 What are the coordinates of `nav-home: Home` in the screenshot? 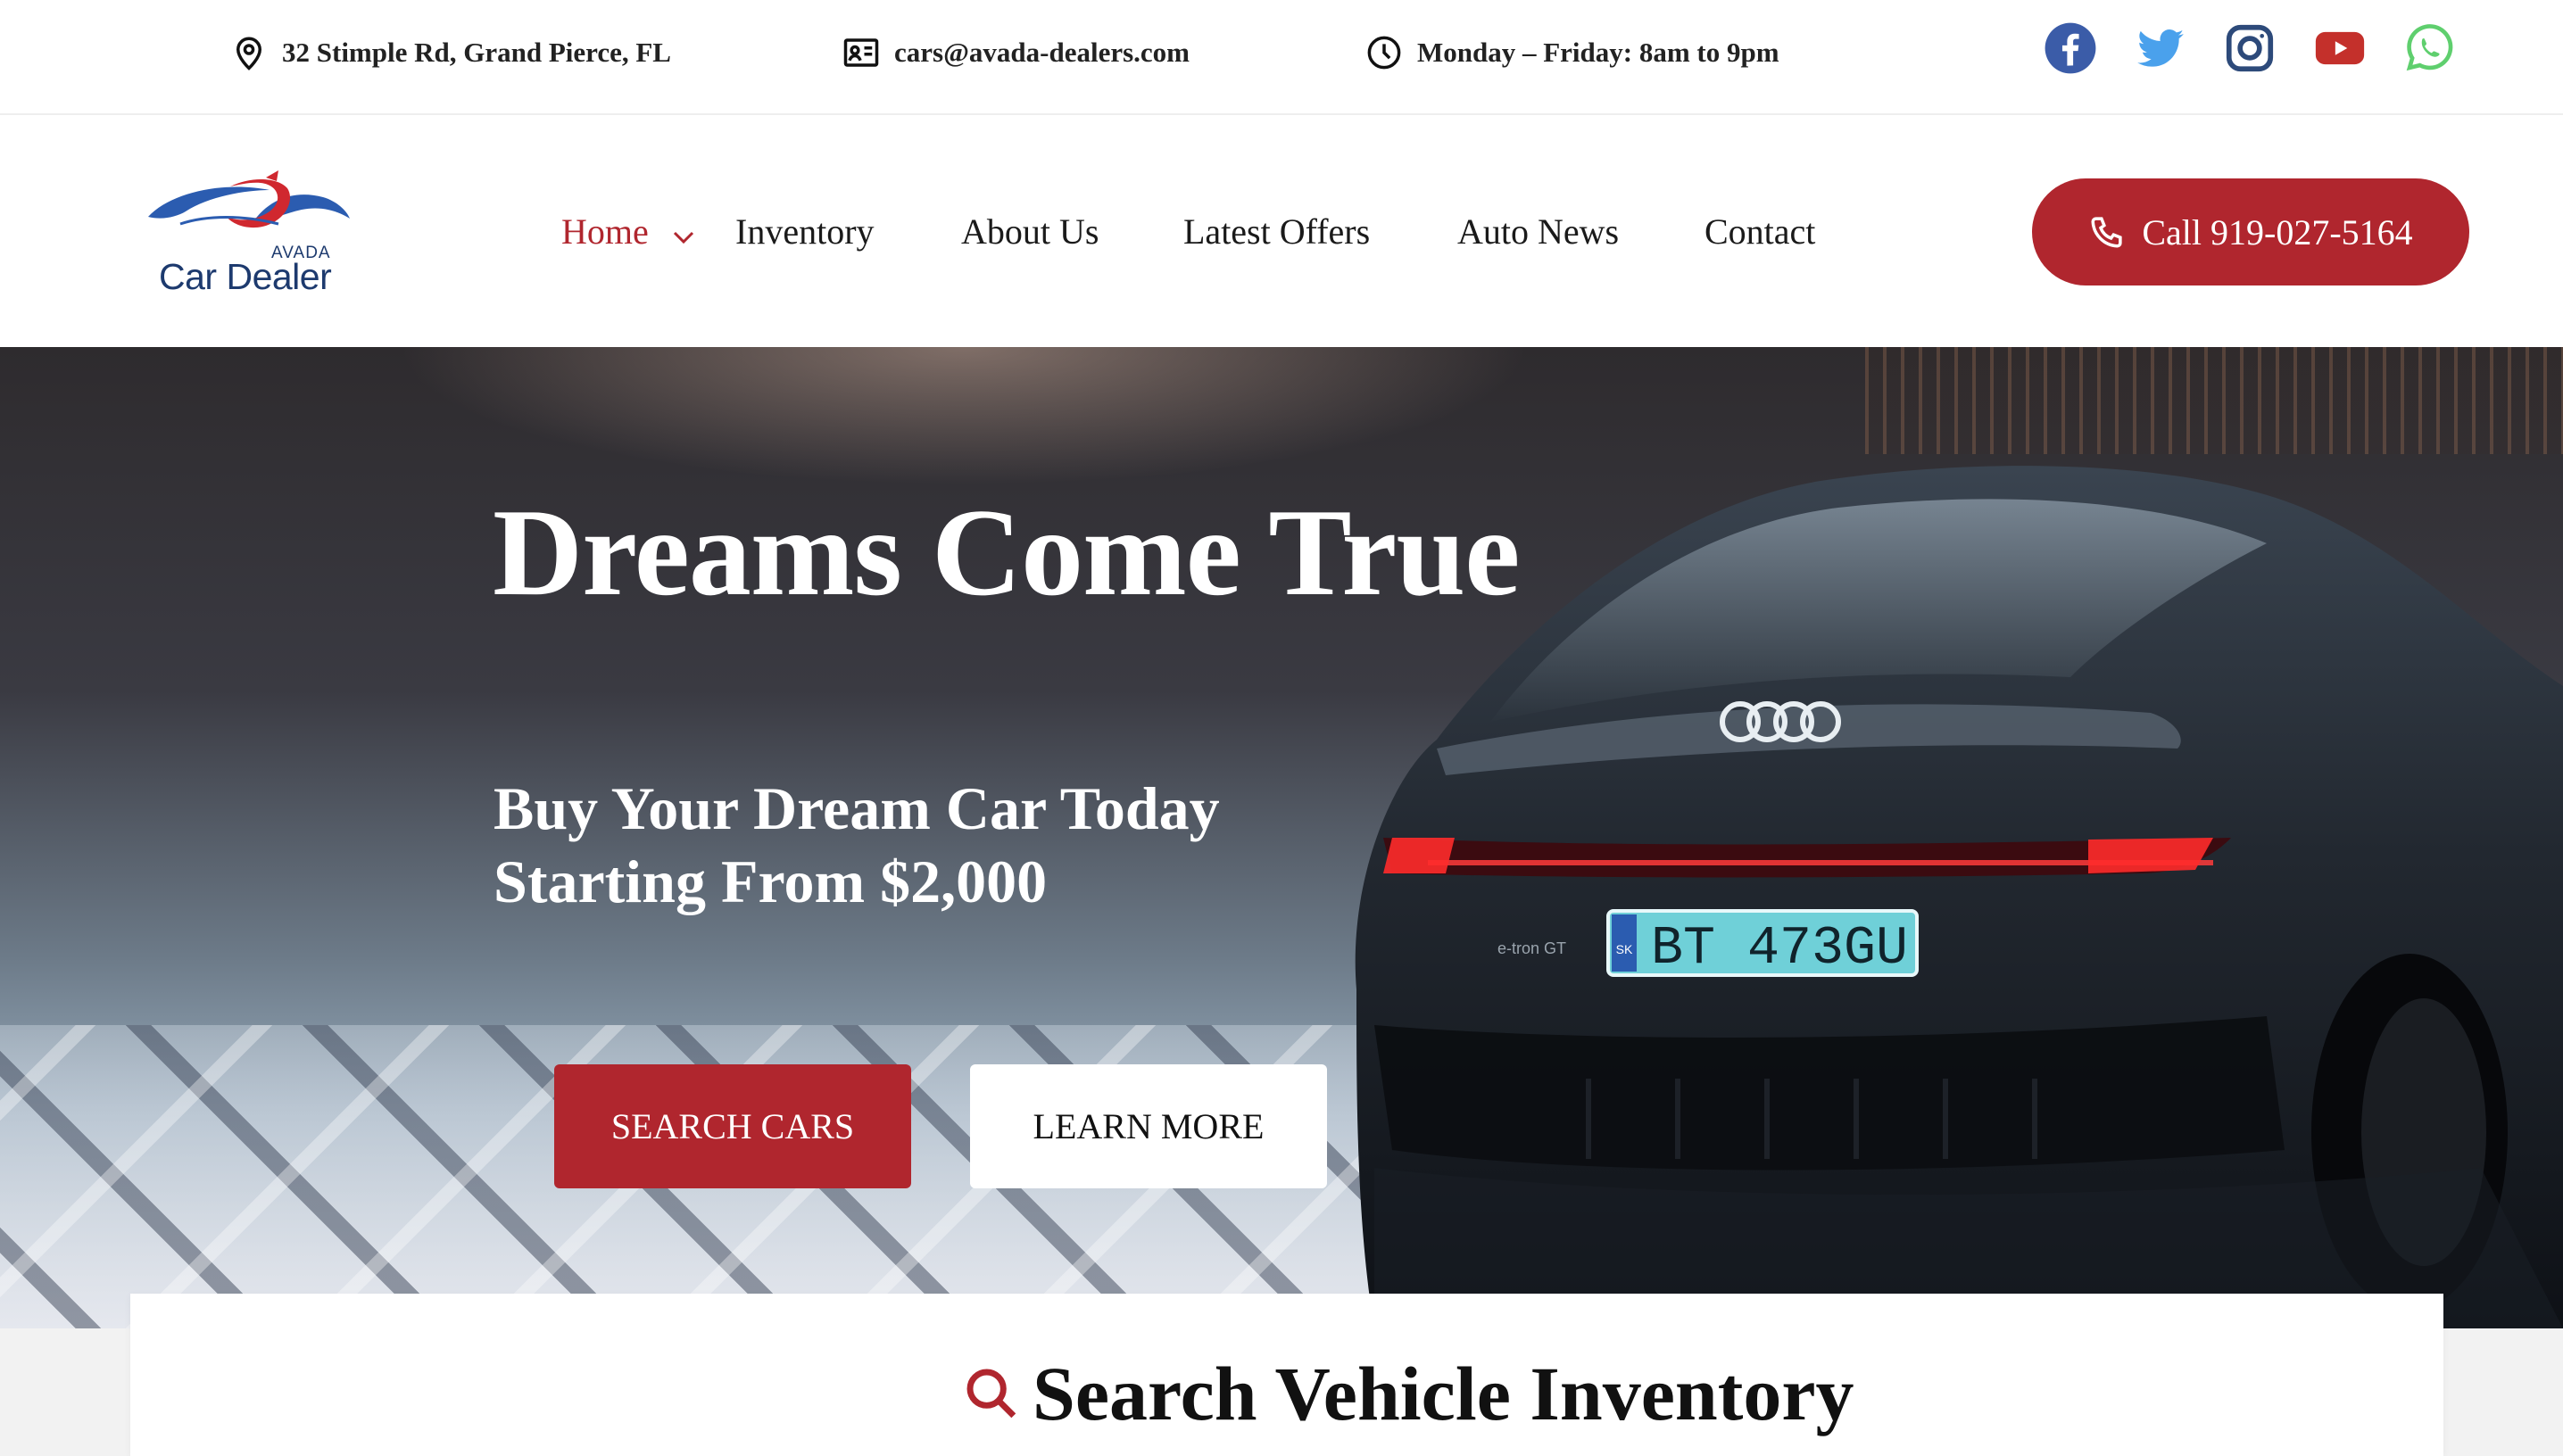 It's located at (628, 231).